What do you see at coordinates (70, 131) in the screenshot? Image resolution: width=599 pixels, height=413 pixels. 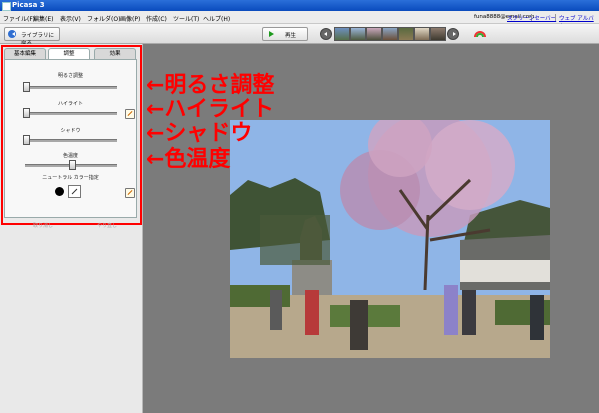 I see `shadows-label: シャドウ` at bounding box center [70, 131].